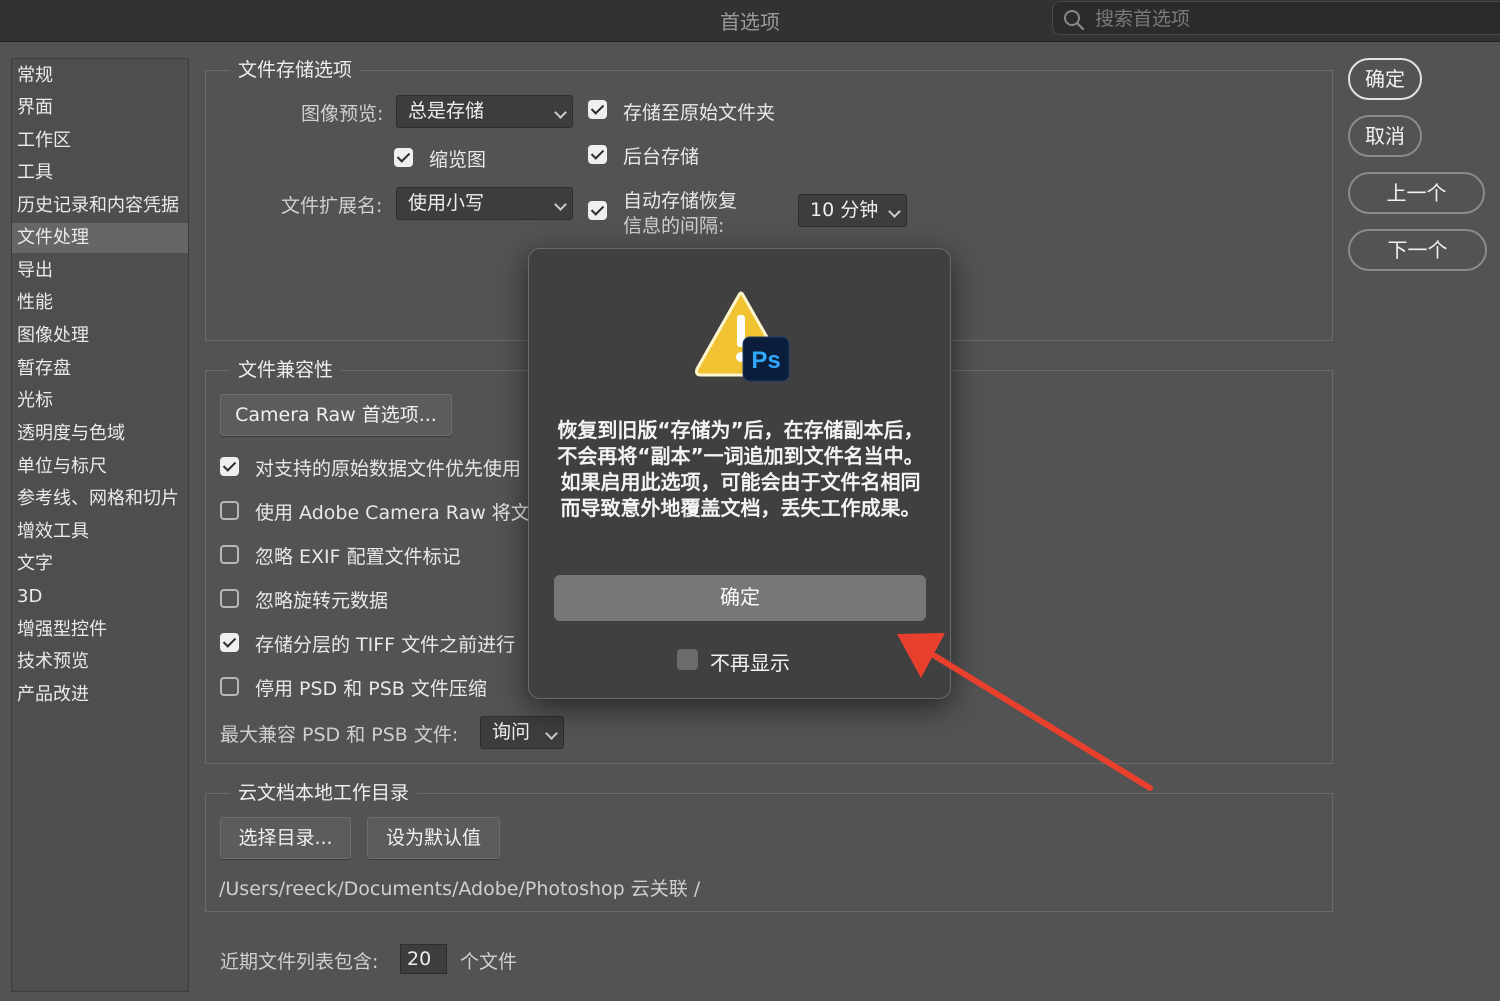  I want to click on dont-show-again-checkbox, so click(687, 659).